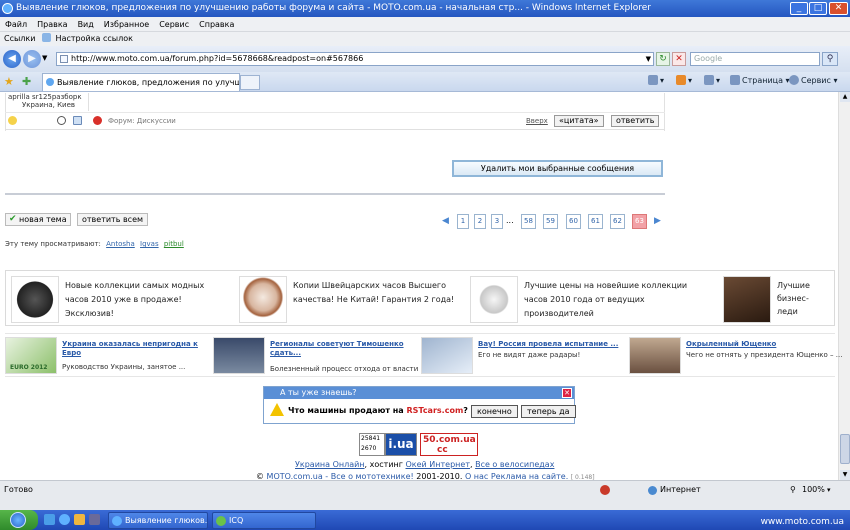 The width and height of the screenshot is (850, 530). I want to click on maximize-button: □, so click(818, 8).